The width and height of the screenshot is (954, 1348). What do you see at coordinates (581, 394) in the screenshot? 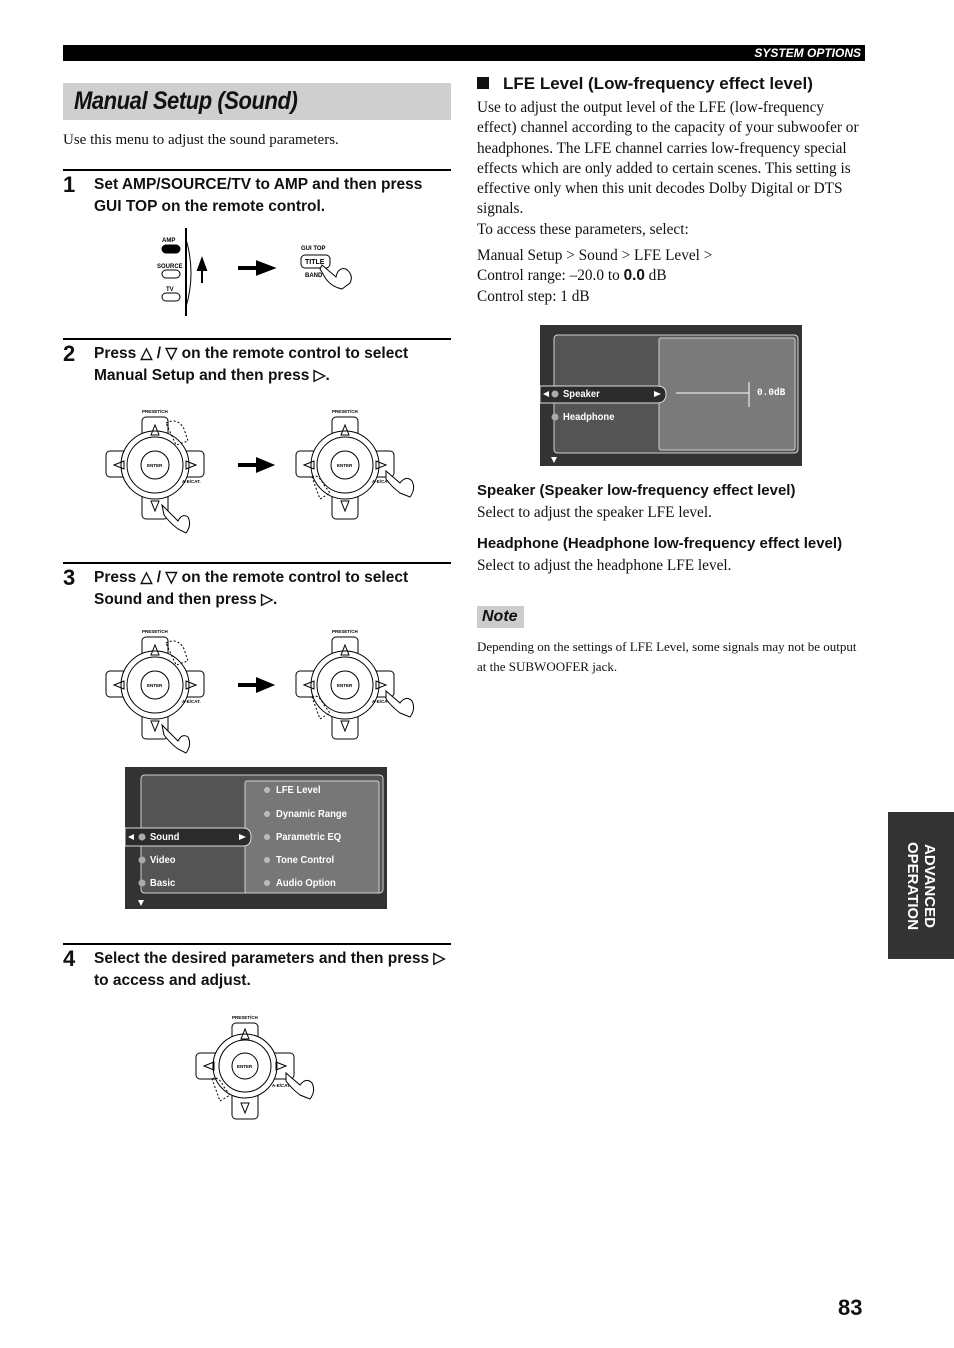
I see `osd-item-speaker: Speaker` at bounding box center [581, 394].